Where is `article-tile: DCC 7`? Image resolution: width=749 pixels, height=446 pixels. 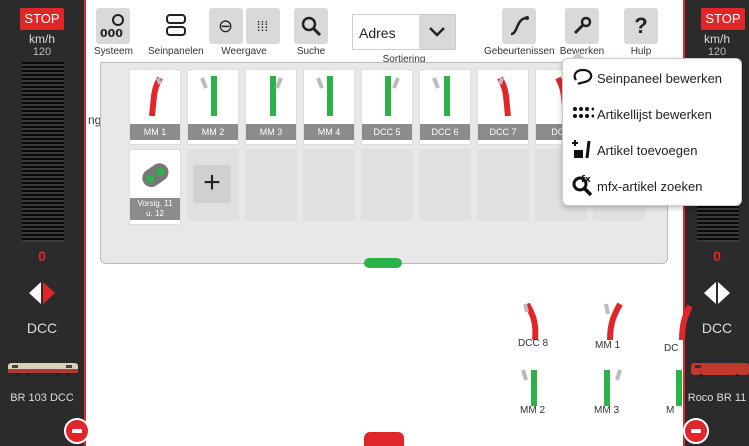
article-tile: DCC 7 is located at coordinates (503, 107).